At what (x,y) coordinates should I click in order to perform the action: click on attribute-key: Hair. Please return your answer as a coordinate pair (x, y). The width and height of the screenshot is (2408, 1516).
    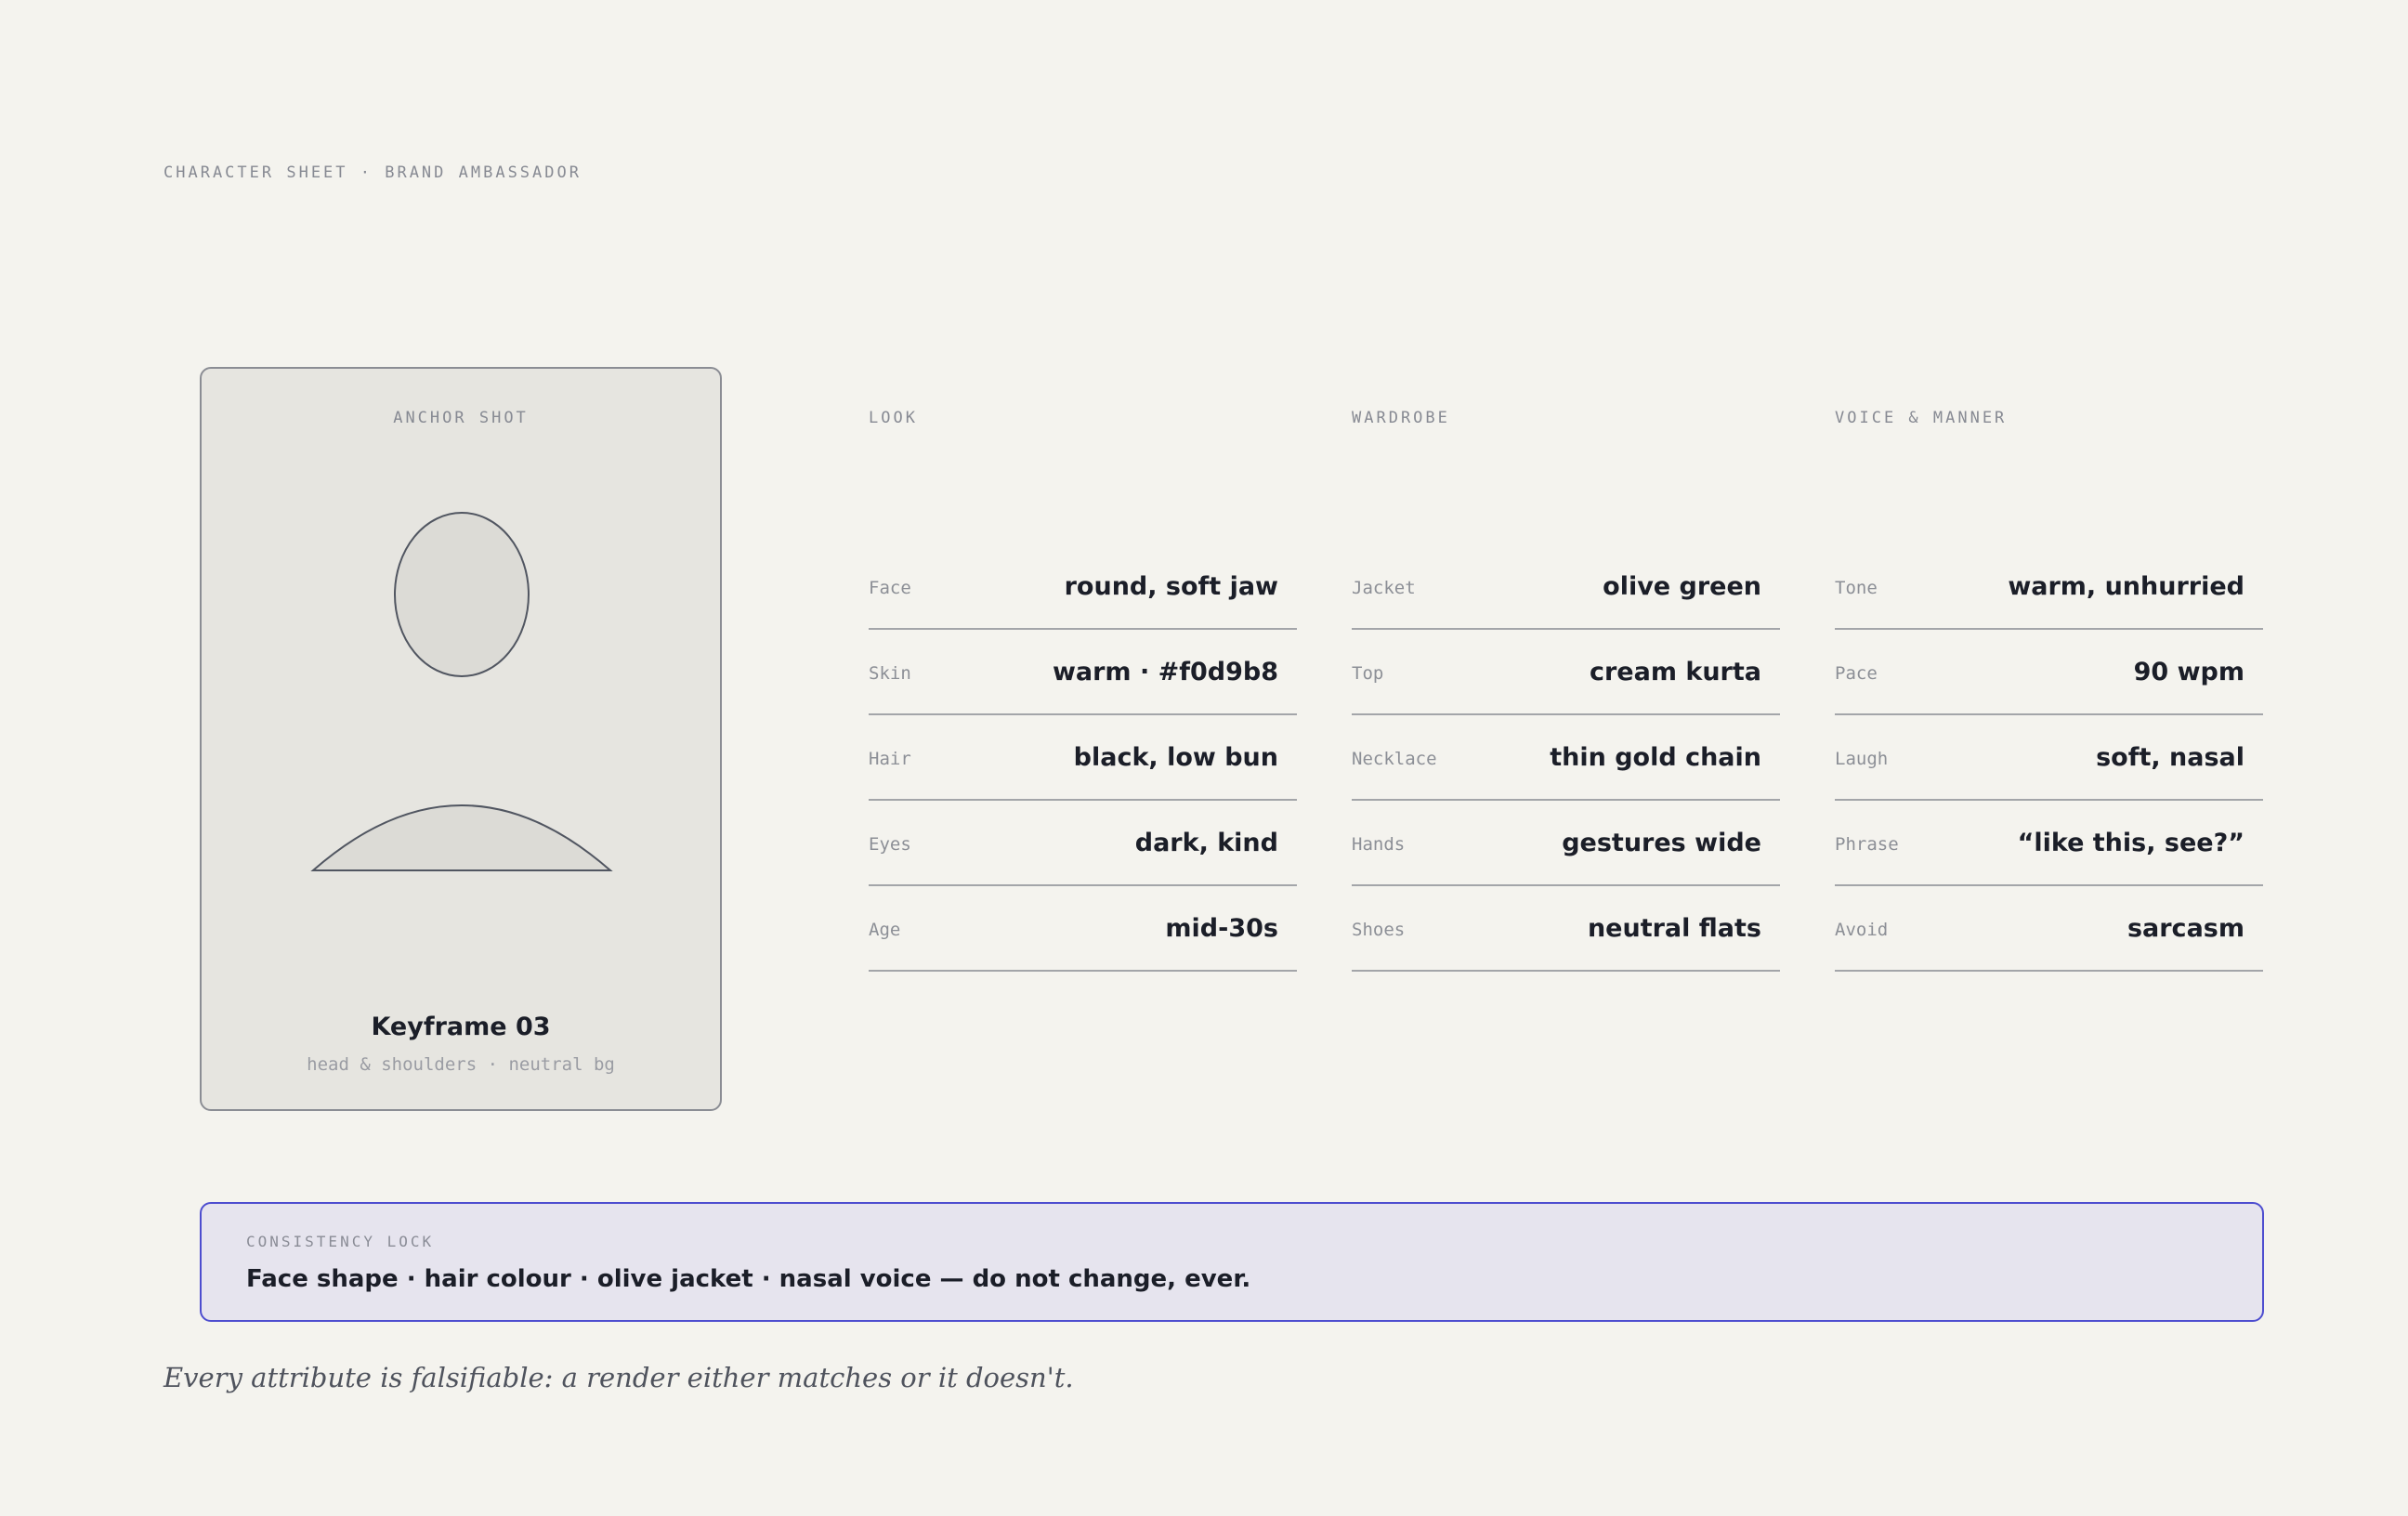
    Looking at the image, I should click on (890, 759).